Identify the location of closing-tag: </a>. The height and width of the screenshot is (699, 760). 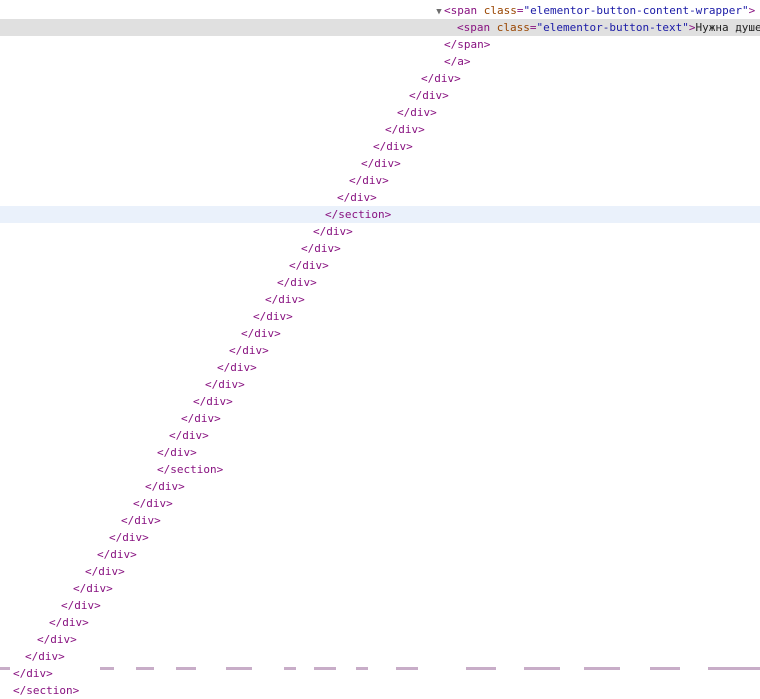
(457, 61).